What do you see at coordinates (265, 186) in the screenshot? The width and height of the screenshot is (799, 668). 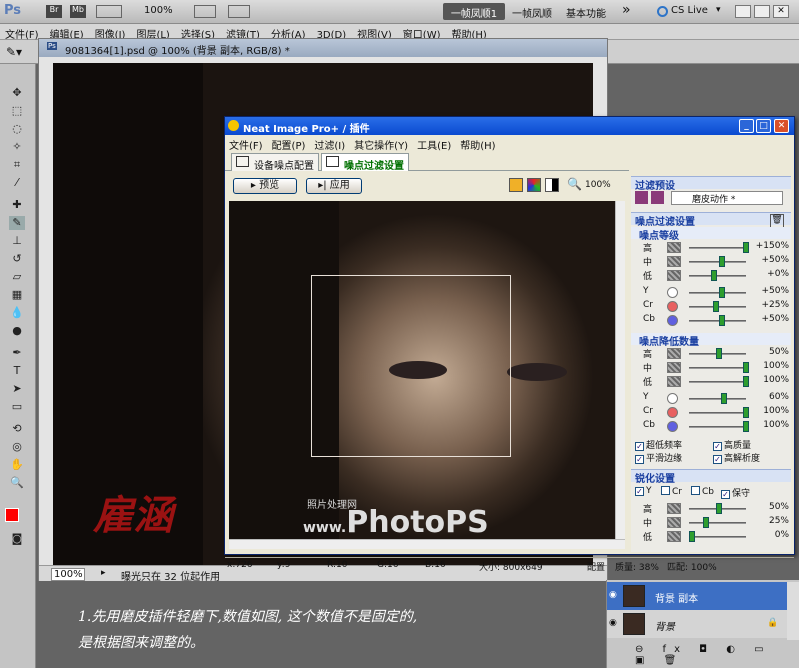 I see `preview-button: ▸ 预览` at bounding box center [265, 186].